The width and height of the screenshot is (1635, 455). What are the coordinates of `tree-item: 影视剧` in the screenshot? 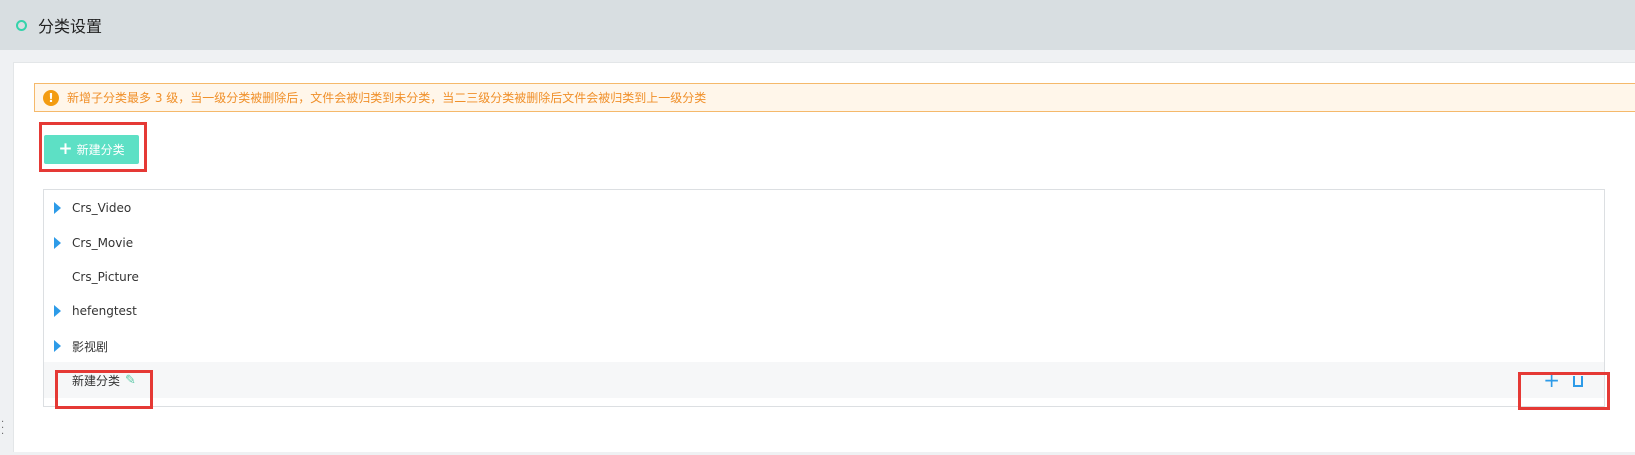 It's located at (824, 346).